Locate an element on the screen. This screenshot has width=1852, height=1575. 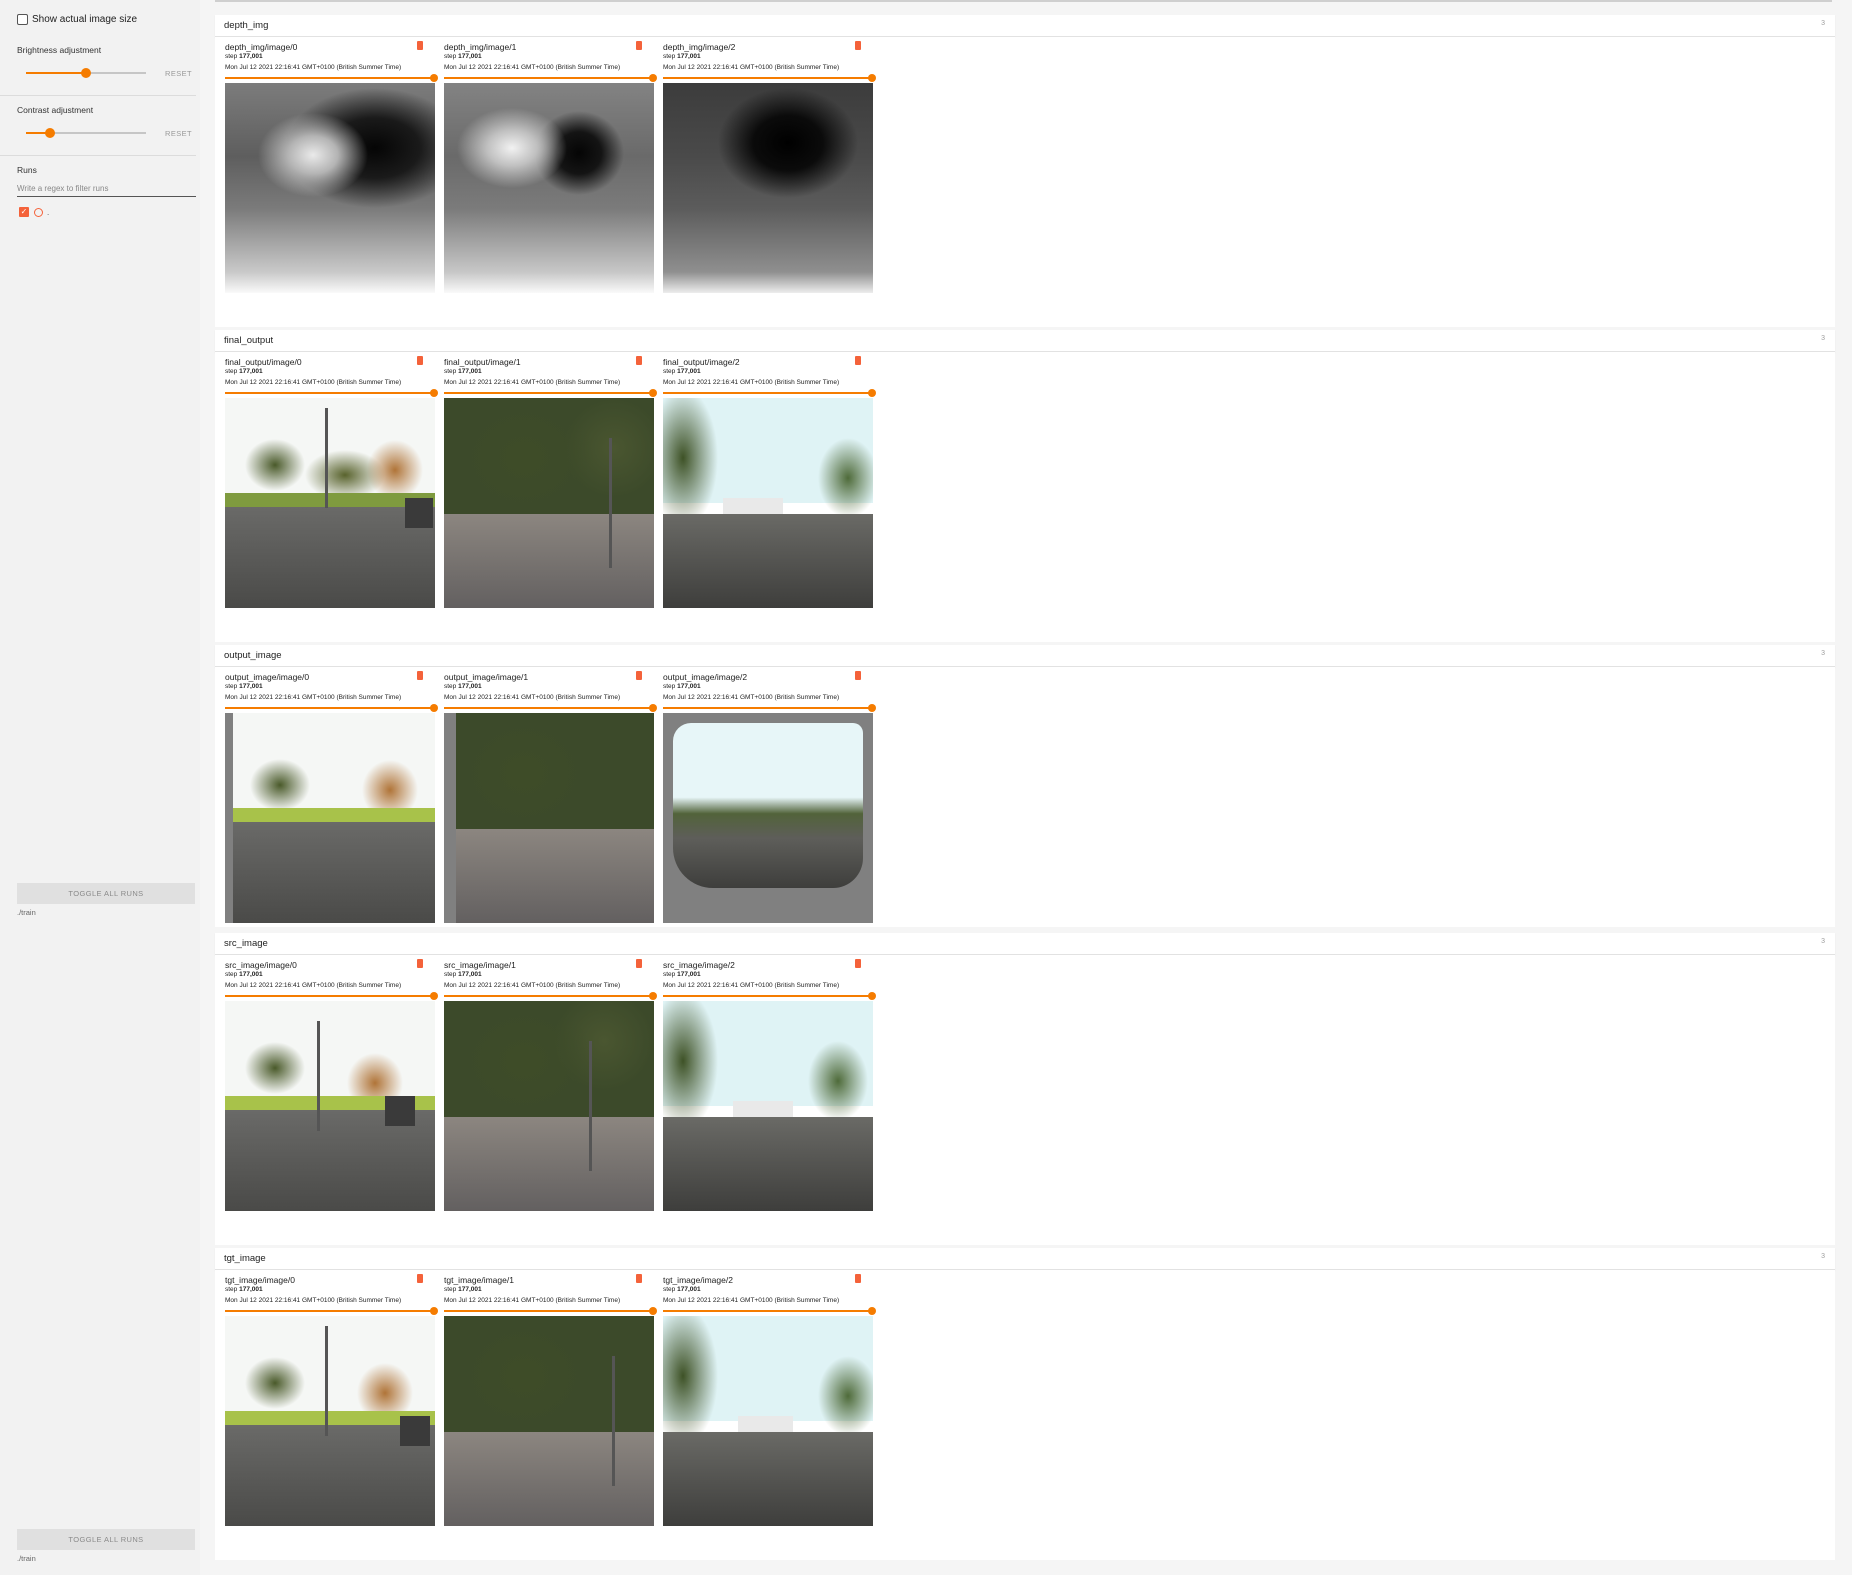
section-header-src-image: src_image 3 is located at coordinates (1025, 944).